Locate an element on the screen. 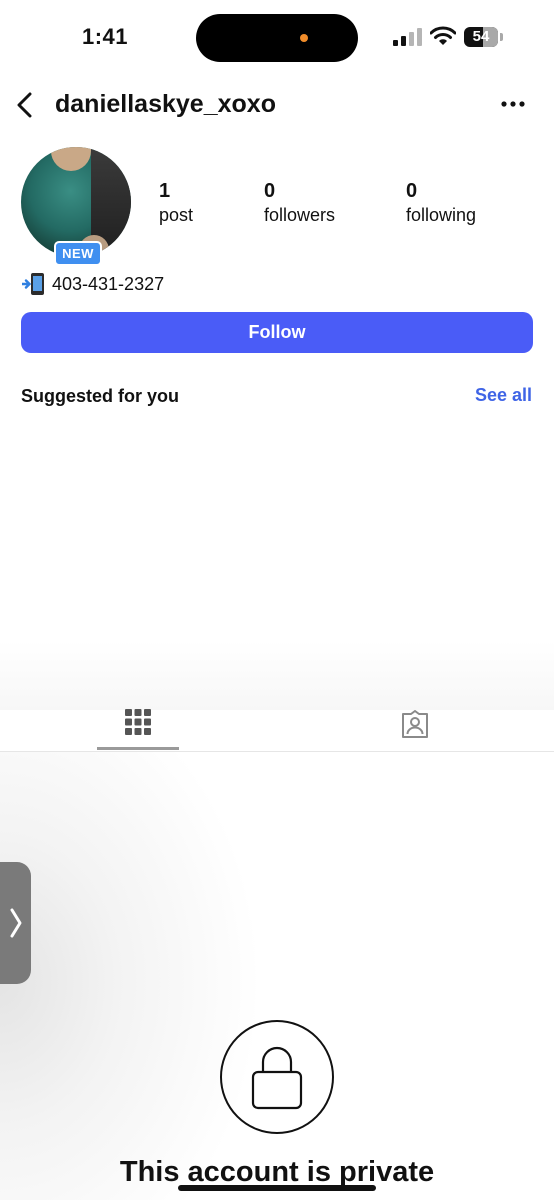  stat-following-value: 0 is located at coordinates (412, 191).